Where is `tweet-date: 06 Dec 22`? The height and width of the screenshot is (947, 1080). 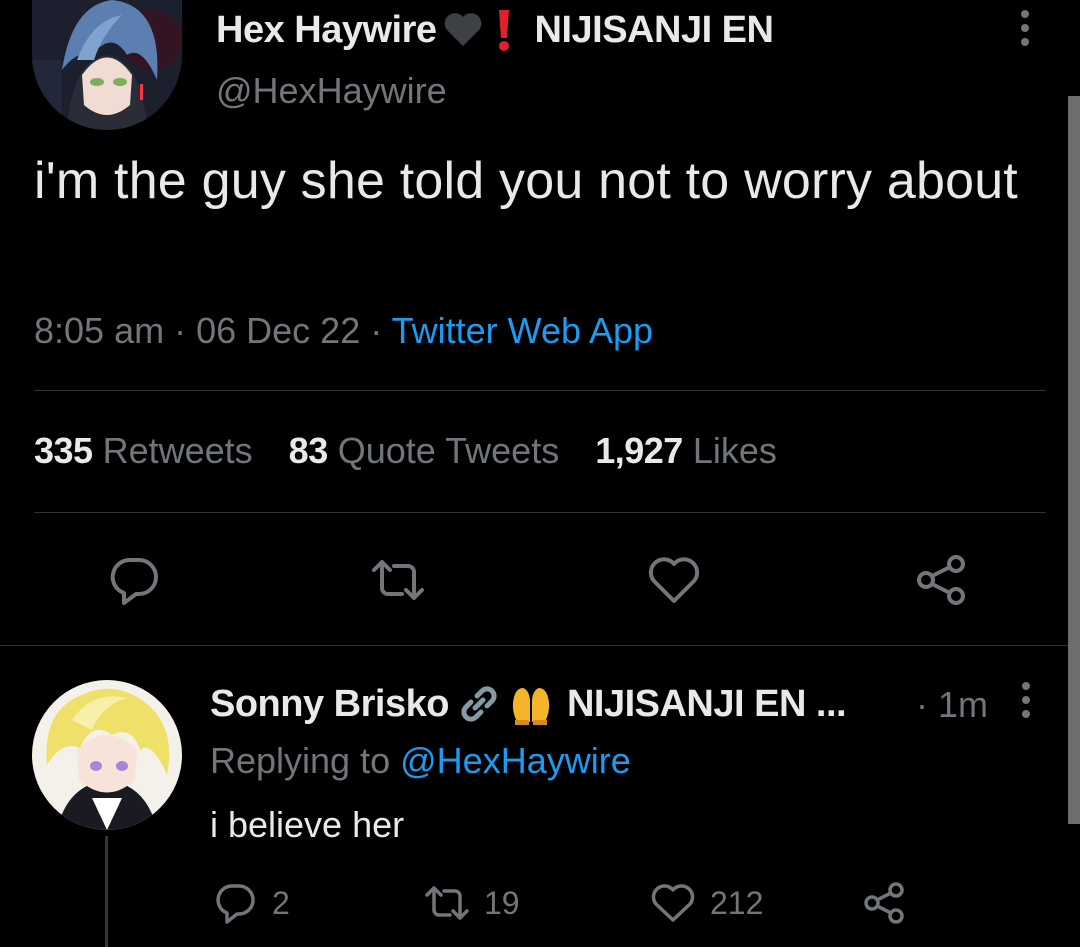 tweet-date: 06 Dec 22 is located at coordinates (278, 330).